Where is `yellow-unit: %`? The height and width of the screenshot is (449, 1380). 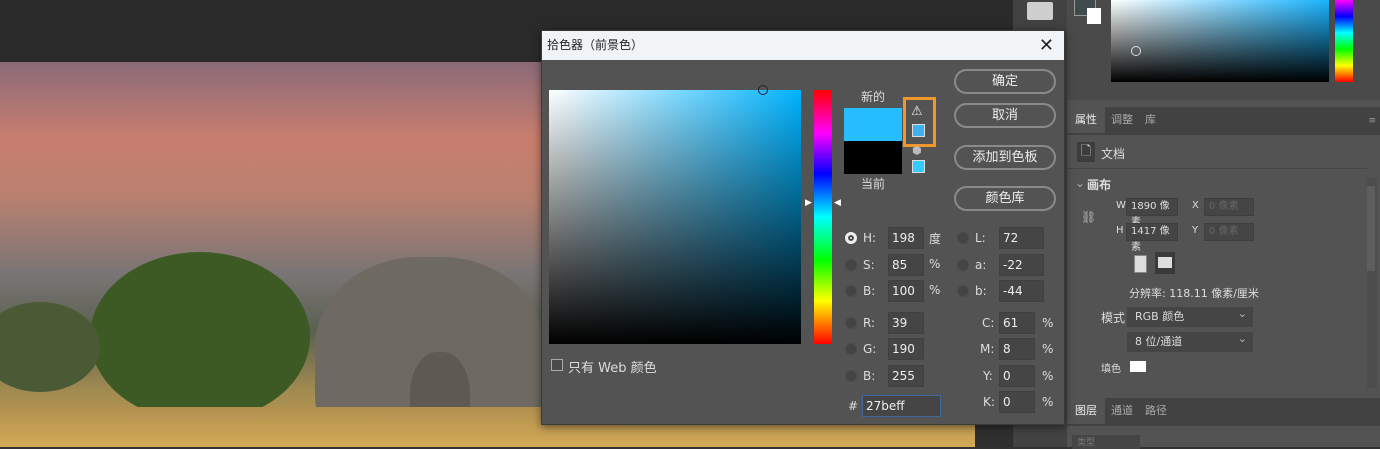
yellow-unit: % is located at coordinates (1048, 376).